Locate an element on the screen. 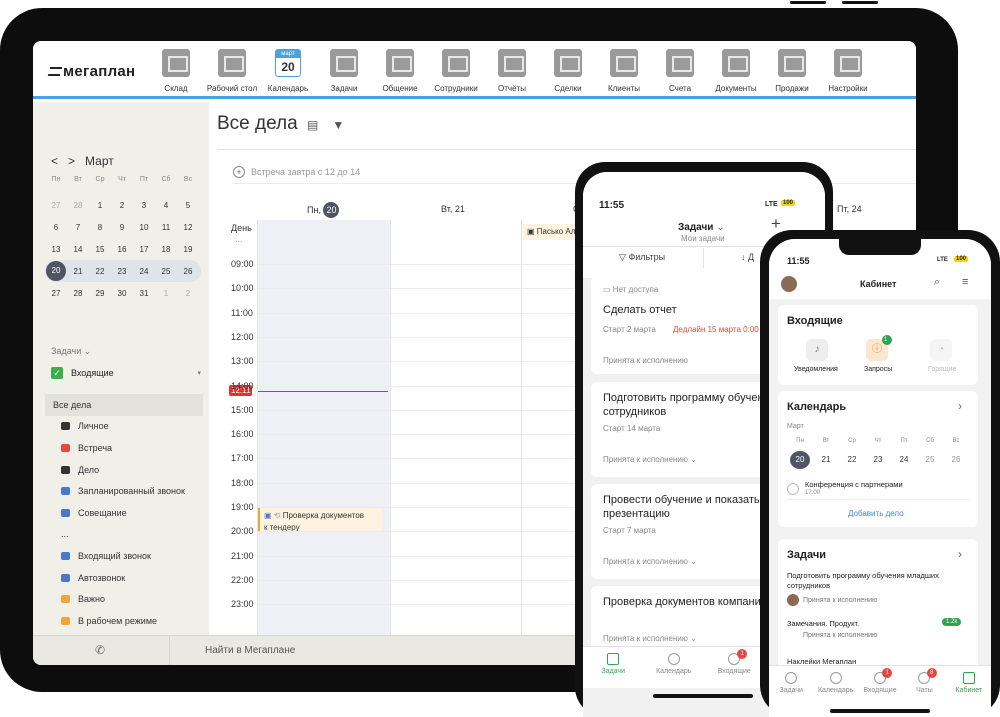 Image resolution: width=1000 pixels, height=717 pixels. nav-item-dashboard: Рабочий стол is located at coordinates (232, 71).